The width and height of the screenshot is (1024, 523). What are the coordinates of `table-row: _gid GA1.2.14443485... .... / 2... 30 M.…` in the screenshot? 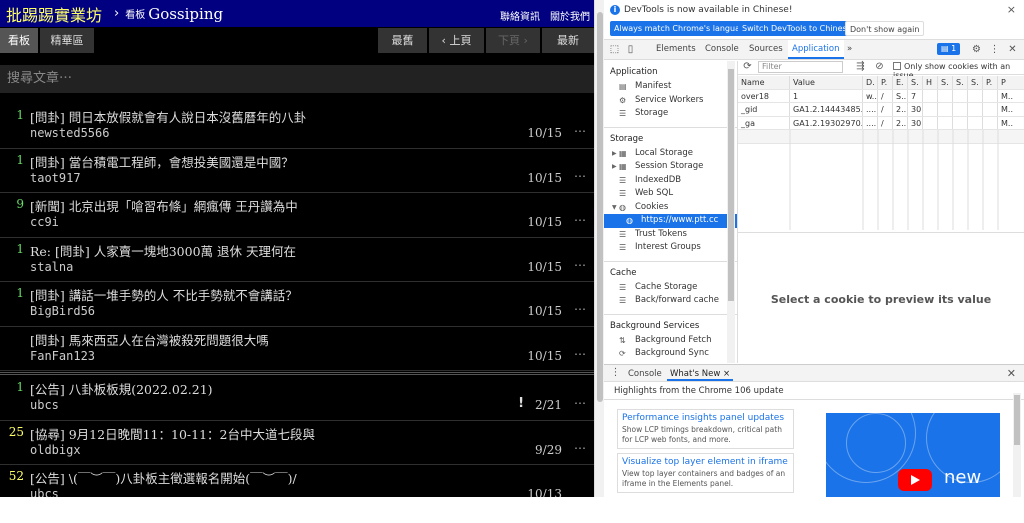 It's located at (881, 110).